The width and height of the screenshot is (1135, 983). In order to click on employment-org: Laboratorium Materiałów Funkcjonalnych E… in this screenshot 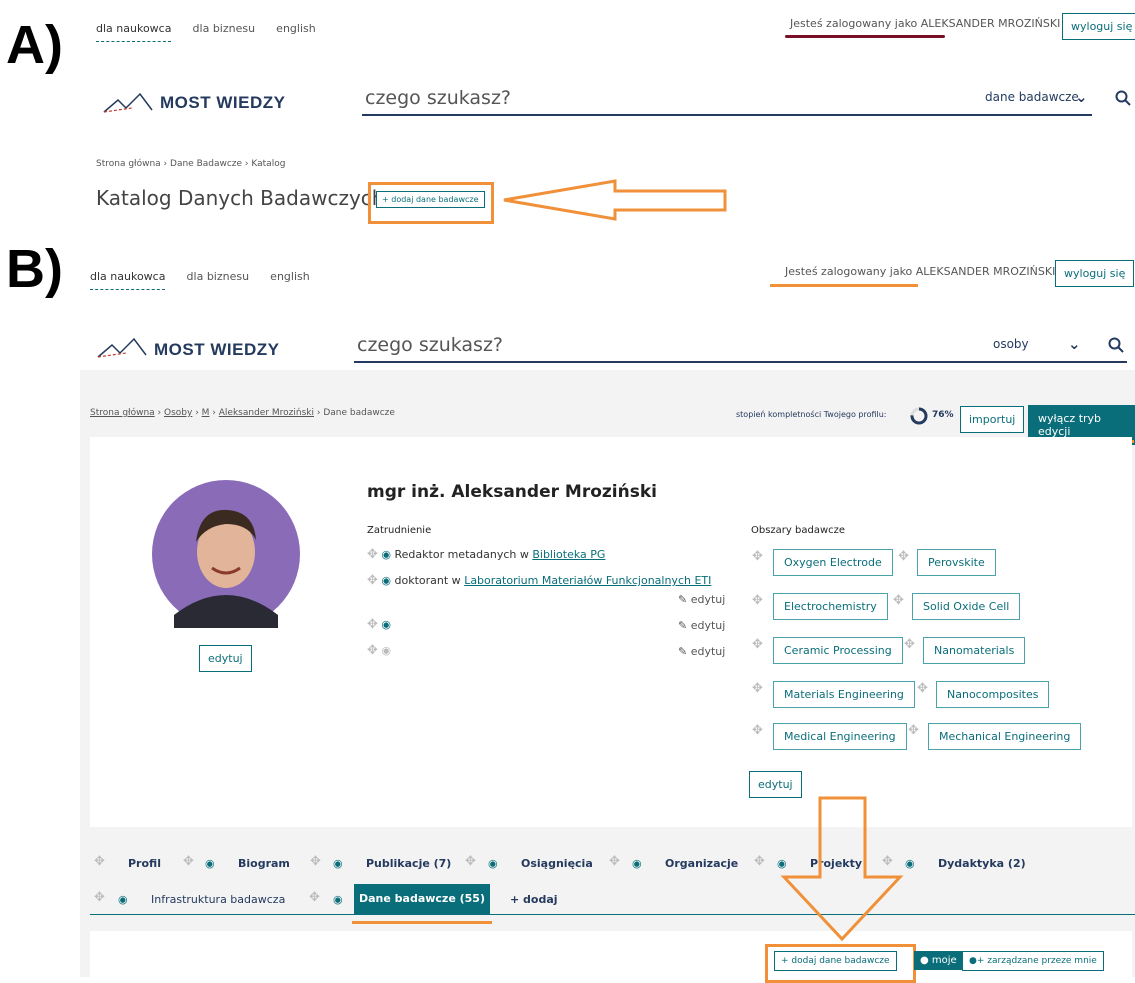, I will do `click(587, 580)`.